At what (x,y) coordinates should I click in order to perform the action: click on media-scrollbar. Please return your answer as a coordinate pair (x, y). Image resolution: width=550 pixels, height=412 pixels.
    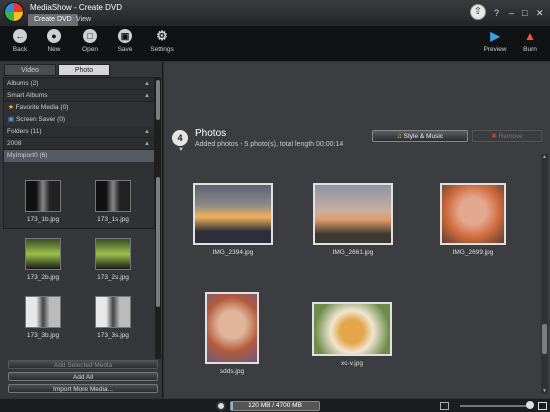
    Looking at the image, I should click on (158, 266).